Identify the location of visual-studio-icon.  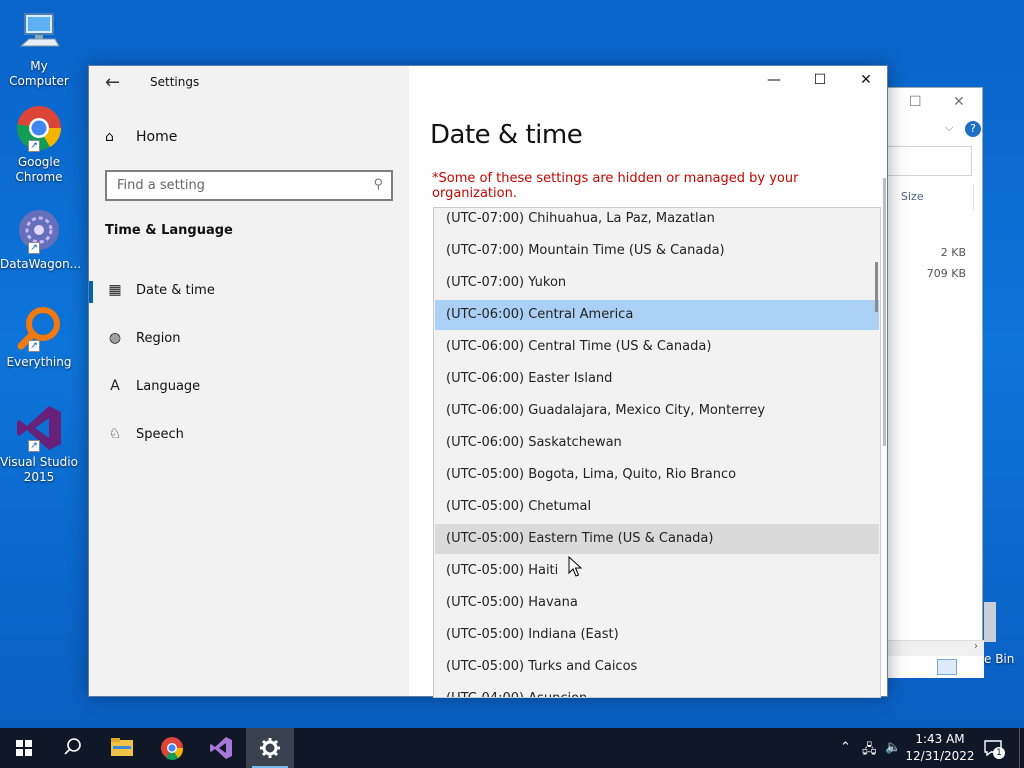
(221, 748).